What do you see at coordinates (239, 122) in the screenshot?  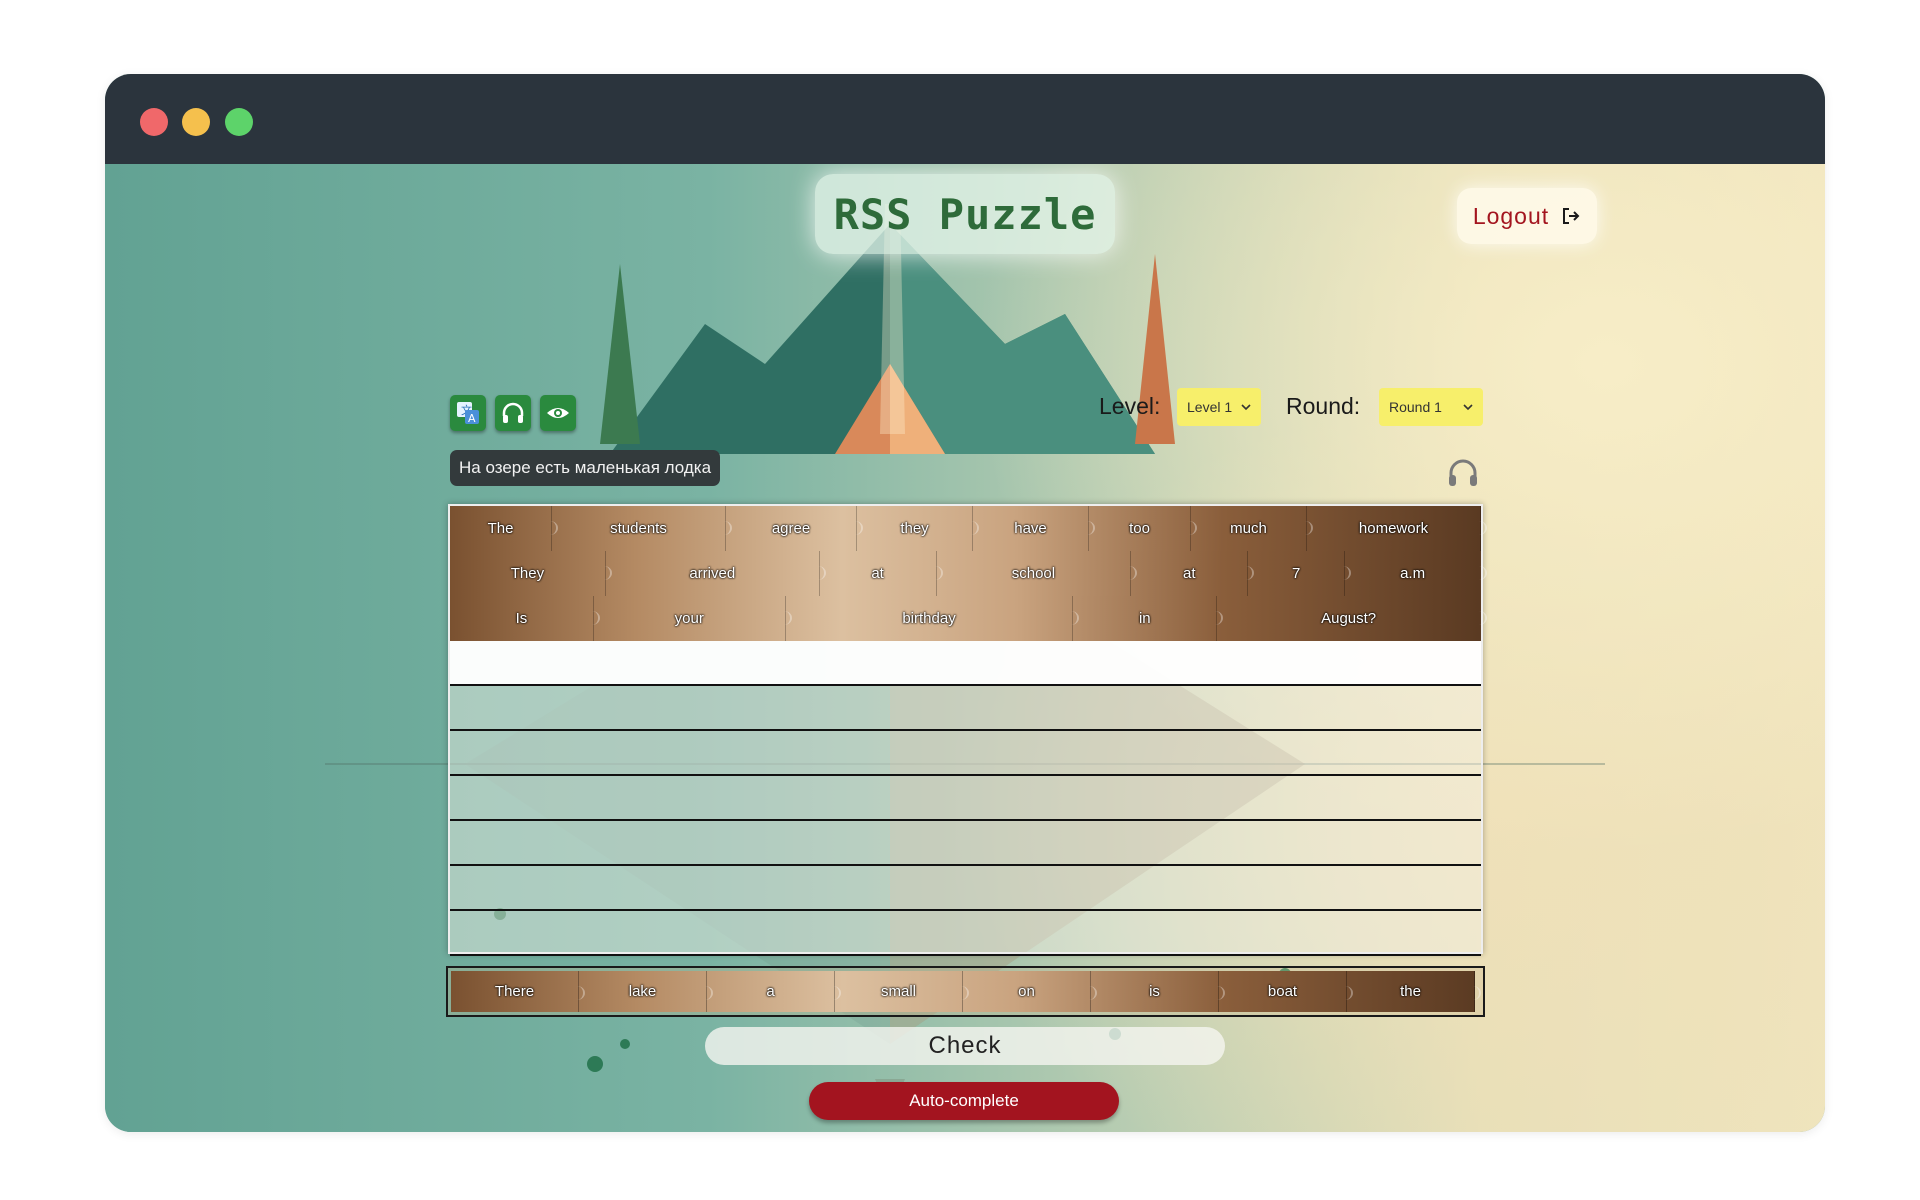 I see `maximize-window-dot` at bounding box center [239, 122].